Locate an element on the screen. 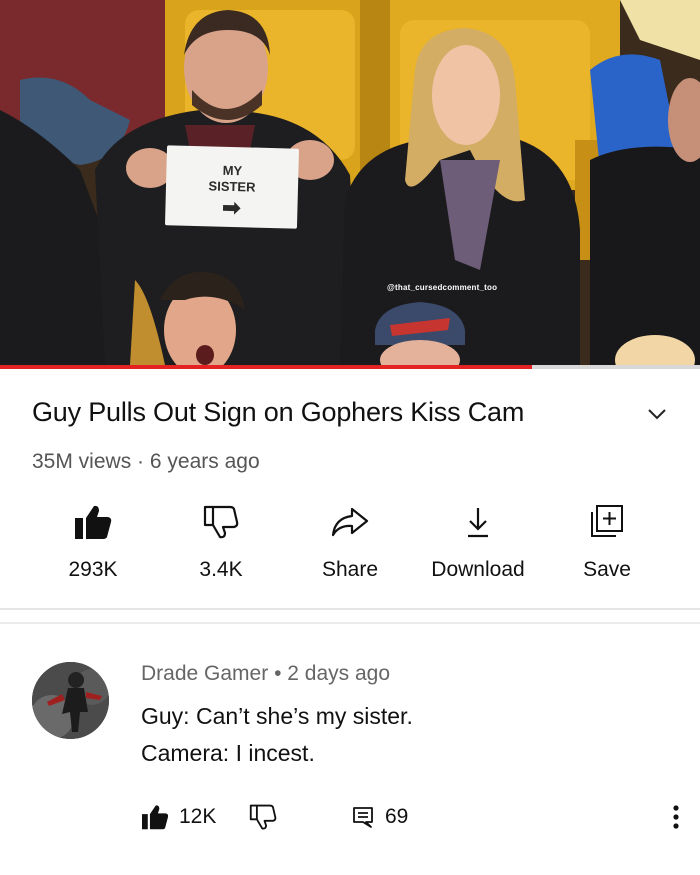 The width and height of the screenshot is (700, 875). comment-like-button: 12K is located at coordinates (178, 817).